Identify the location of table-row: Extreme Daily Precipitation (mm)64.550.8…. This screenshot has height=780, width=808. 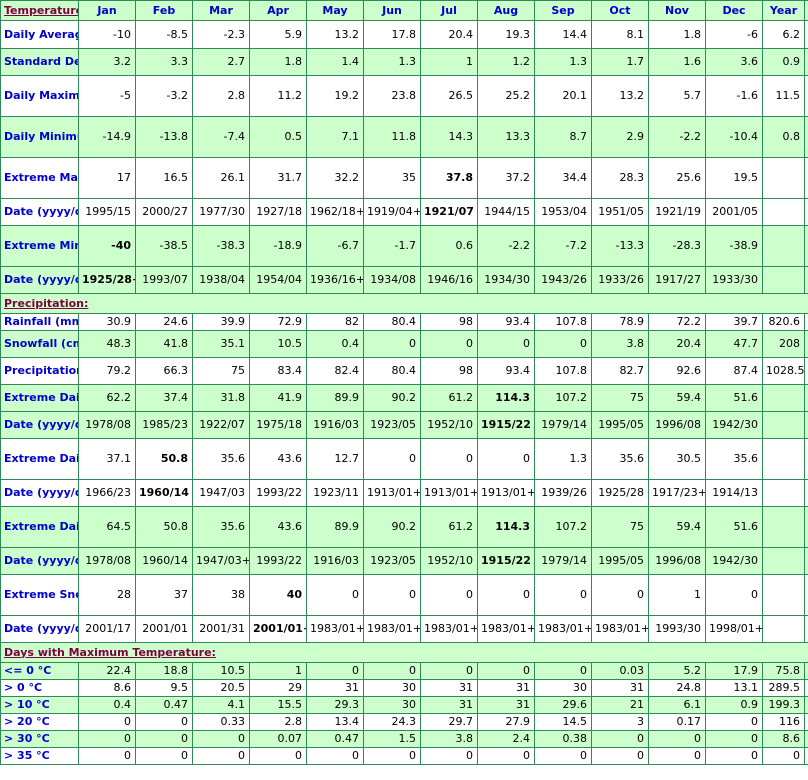
(404, 527).